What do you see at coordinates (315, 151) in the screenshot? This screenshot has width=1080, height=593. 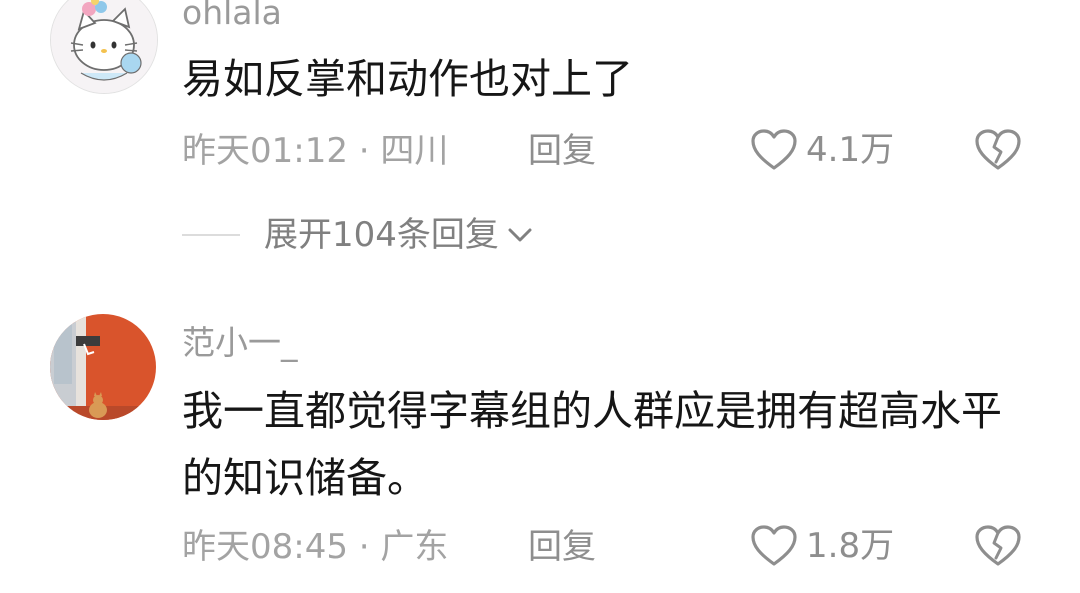 I see `comment-time-location: 昨天01:12 · 四川` at bounding box center [315, 151].